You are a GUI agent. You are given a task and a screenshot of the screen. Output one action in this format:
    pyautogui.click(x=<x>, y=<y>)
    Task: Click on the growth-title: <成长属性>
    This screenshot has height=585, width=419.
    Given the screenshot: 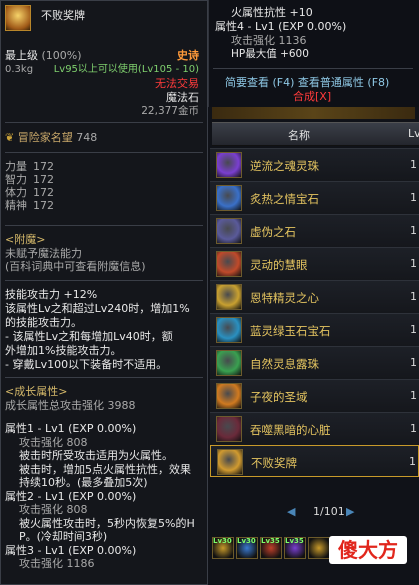 What is the action you would take?
    pyautogui.click(x=36, y=391)
    